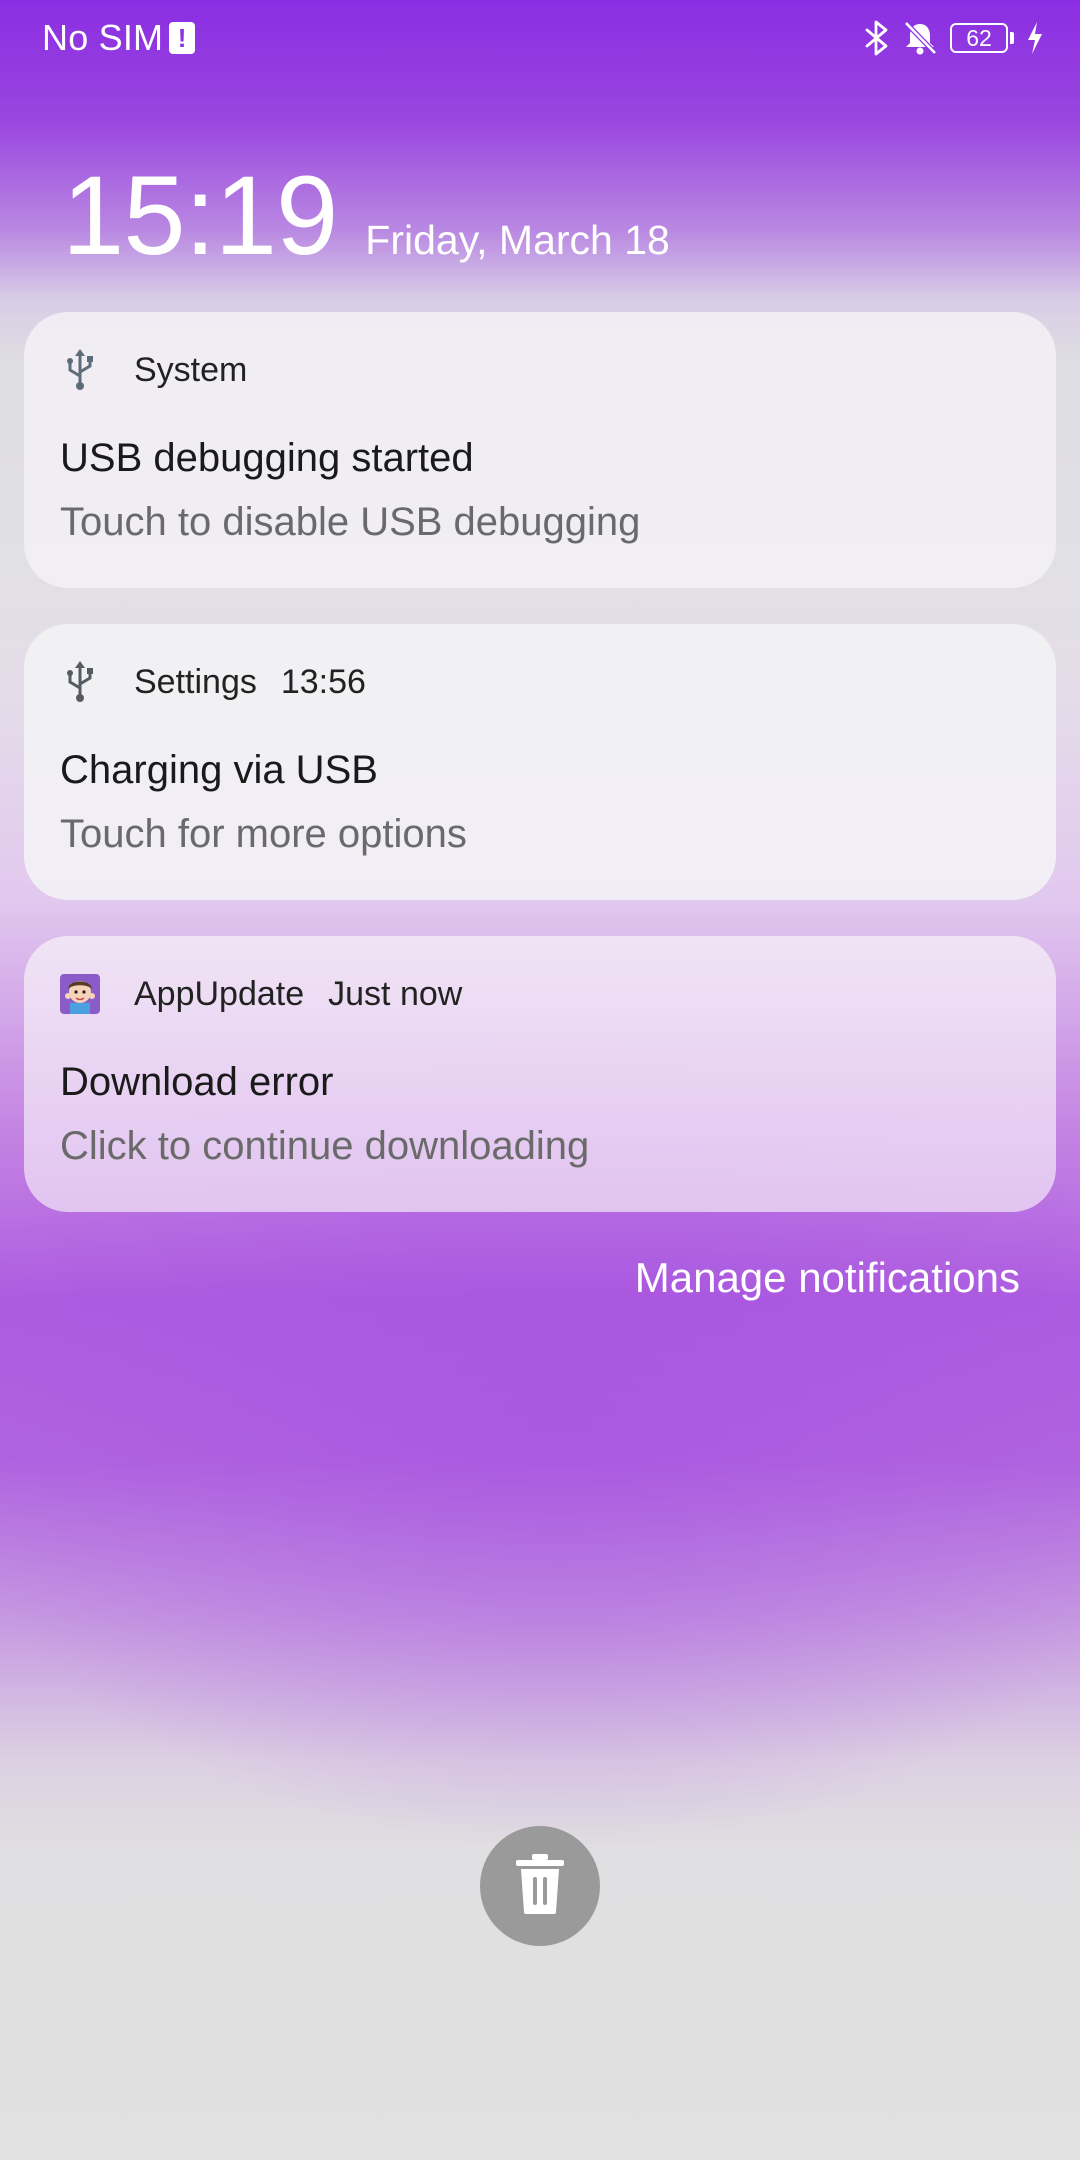 The height and width of the screenshot is (2160, 1080). I want to click on notification-title: Charging via USB, so click(219, 770).